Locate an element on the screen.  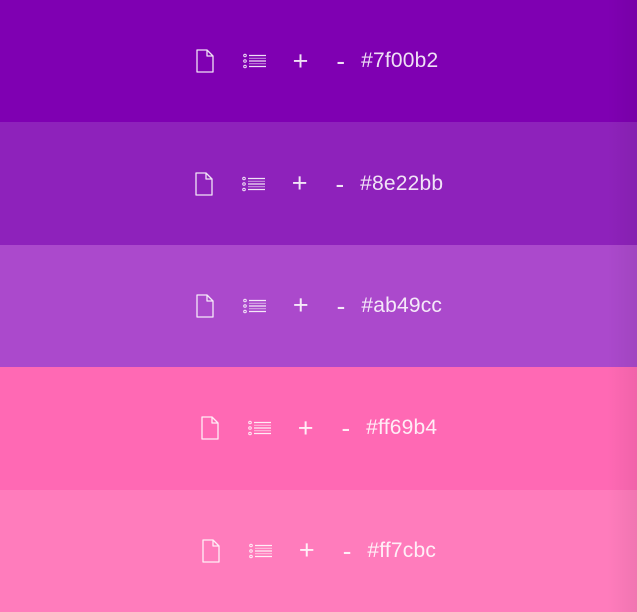
swatch-controls: + - #ff7cbc is located at coordinates (318, 550).